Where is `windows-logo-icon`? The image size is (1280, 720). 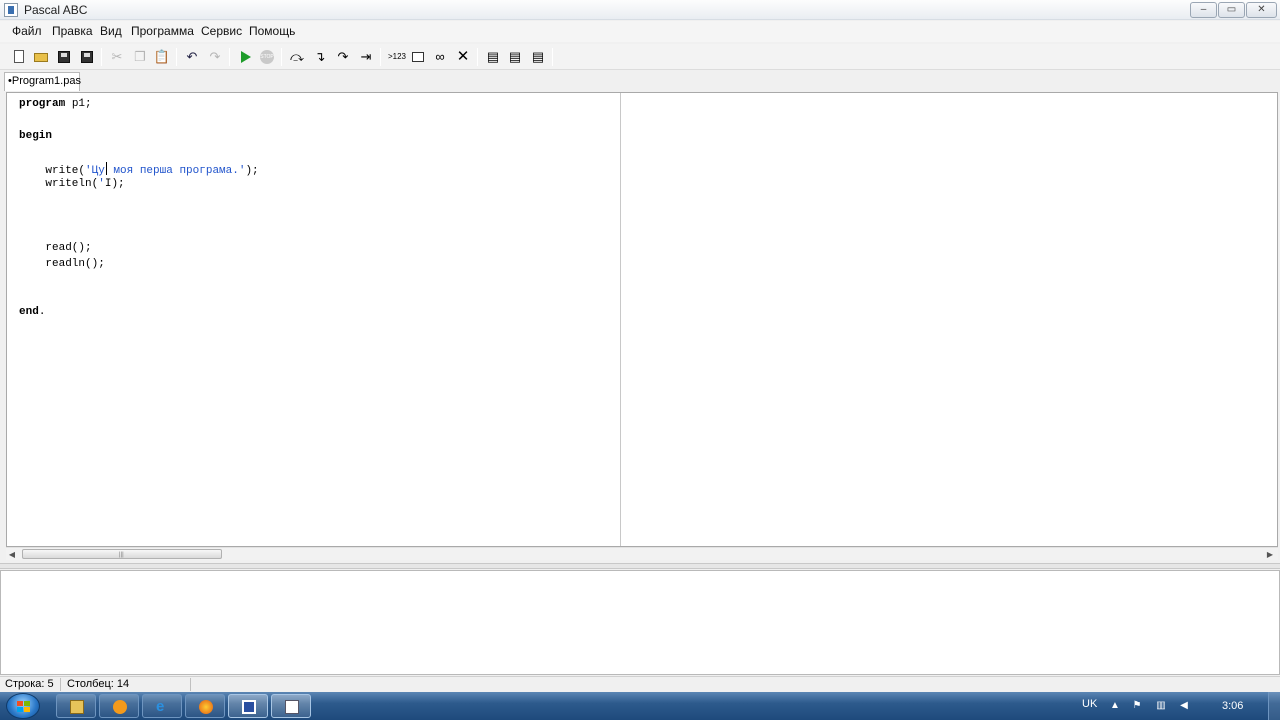 windows-logo-icon is located at coordinates (23, 706).